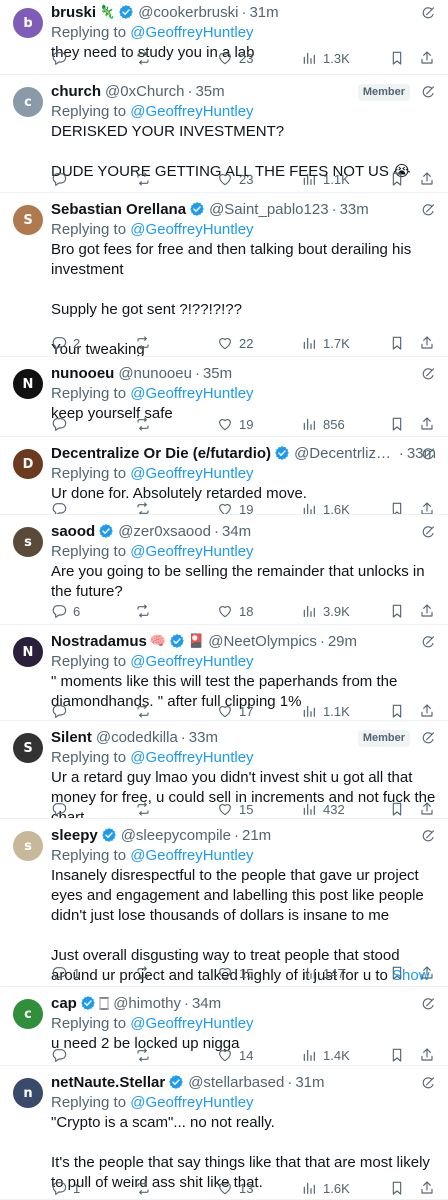 This screenshot has width=448, height=1200. What do you see at coordinates (28, 1093) in the screenshot?
I see `avatar: n` at bounding box center [28, 1093].